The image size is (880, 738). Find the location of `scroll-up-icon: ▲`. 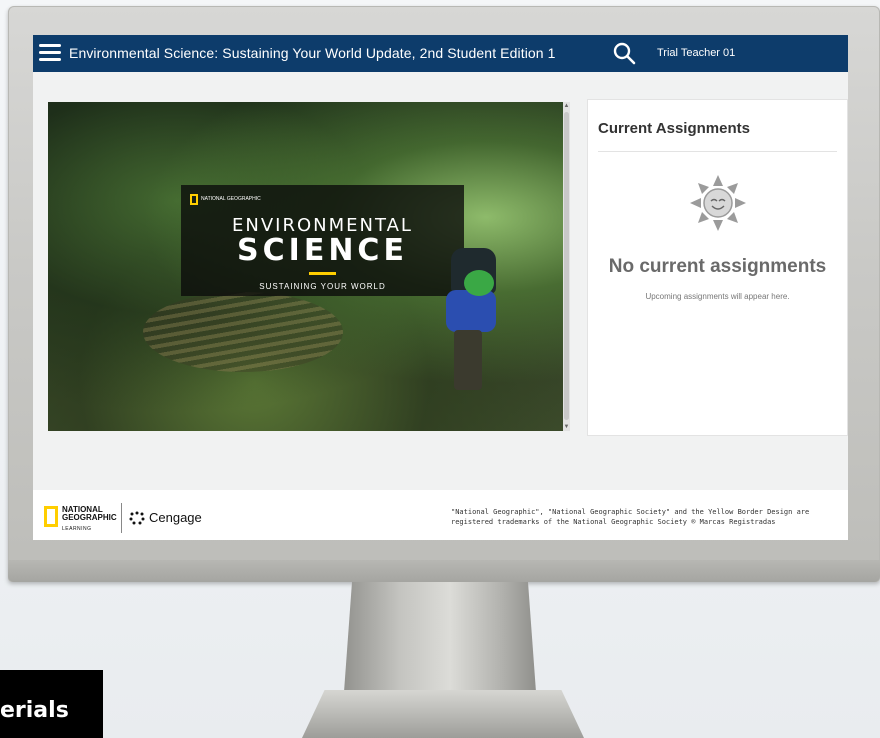

scroll-up-icon: ▲ is located at coordinates (566, 106).